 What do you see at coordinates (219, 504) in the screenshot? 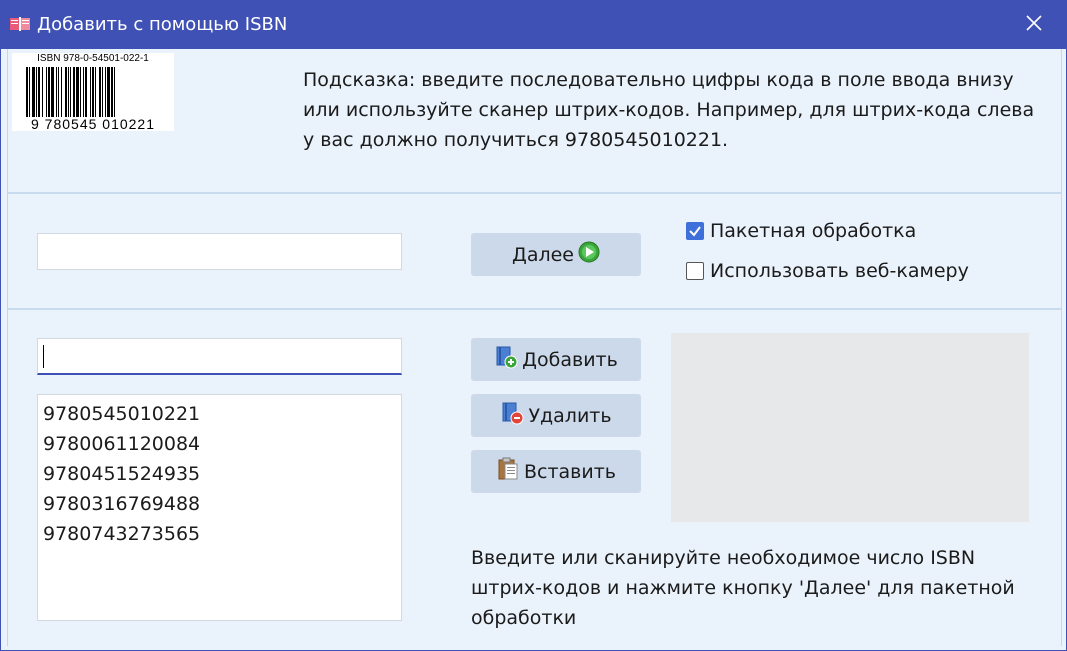
I see `list-item: 9780316769488` at bounding box center [219, 504].